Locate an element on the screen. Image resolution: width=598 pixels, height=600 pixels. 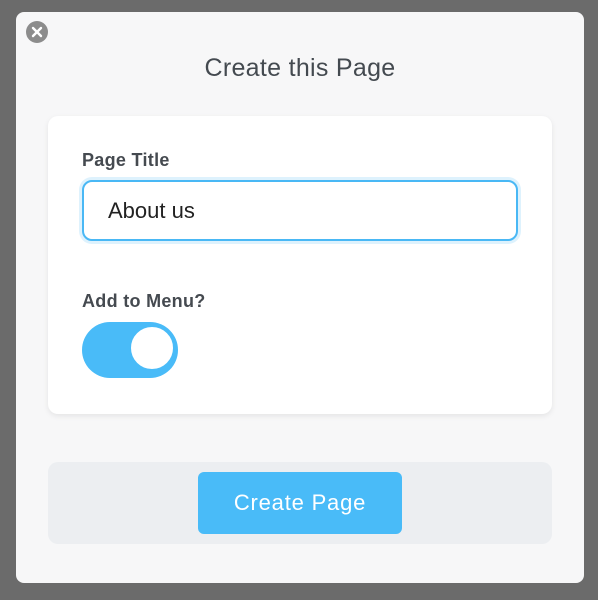
close-icon is located at coordinates (37, 32).